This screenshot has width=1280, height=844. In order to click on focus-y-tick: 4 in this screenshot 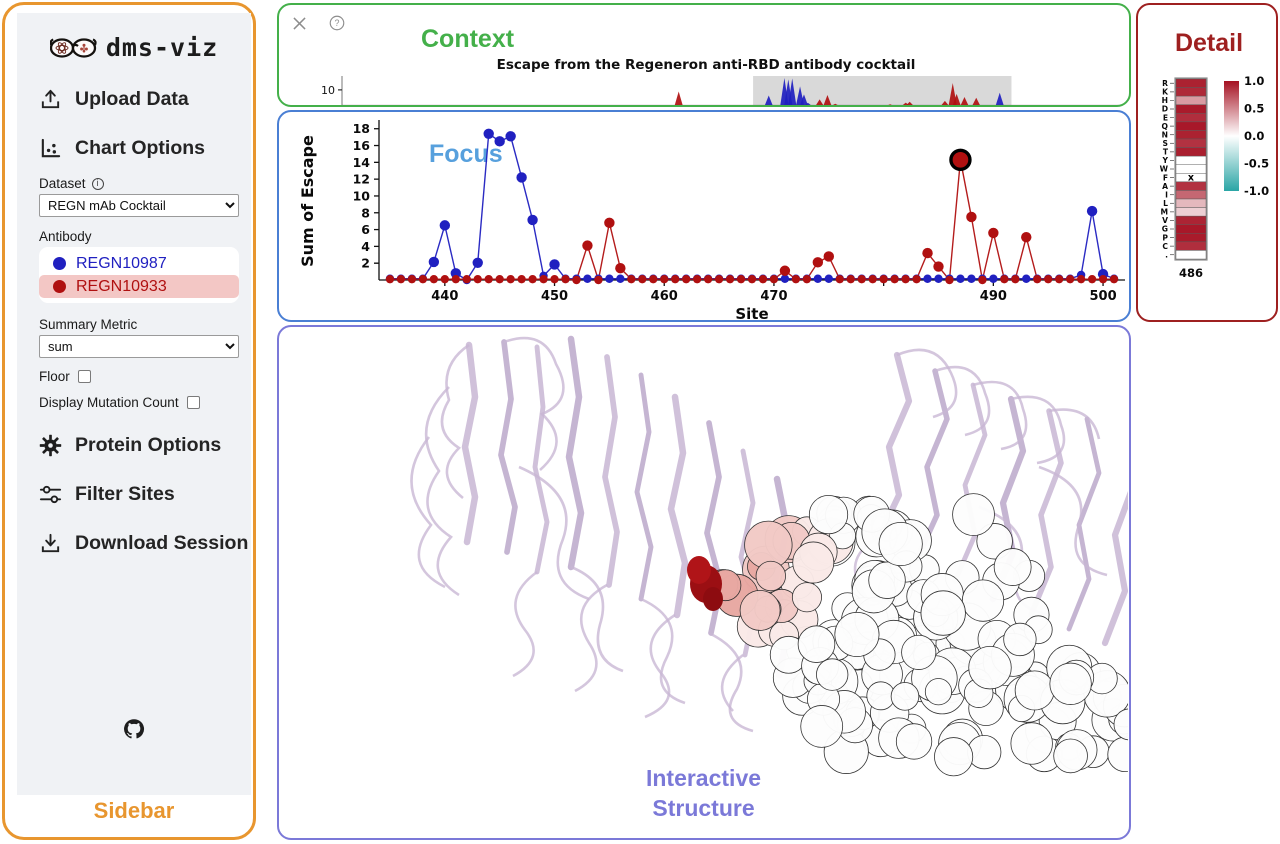, I will do `click(365, 246)`.